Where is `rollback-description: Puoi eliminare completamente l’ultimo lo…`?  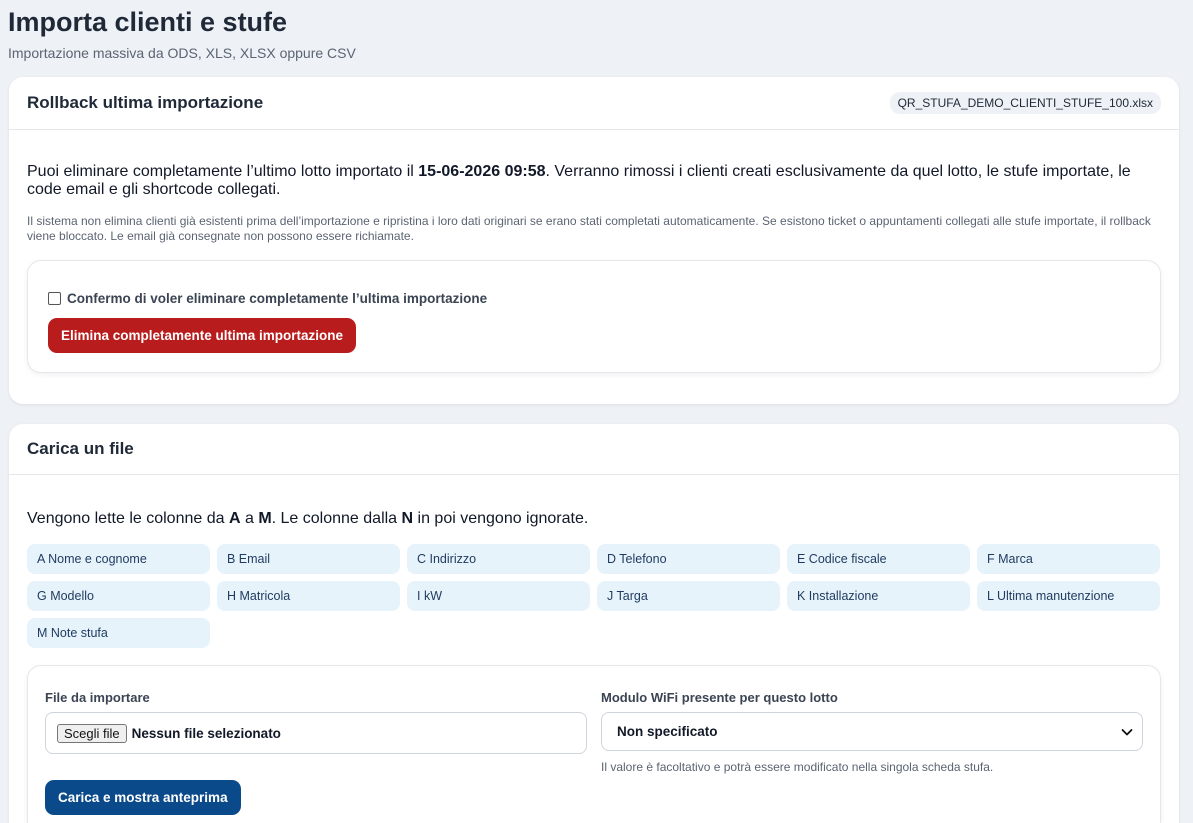 rollback-description: Puoi eliminare completamente l’ultimo lo… is located at coordinates (594, 181).